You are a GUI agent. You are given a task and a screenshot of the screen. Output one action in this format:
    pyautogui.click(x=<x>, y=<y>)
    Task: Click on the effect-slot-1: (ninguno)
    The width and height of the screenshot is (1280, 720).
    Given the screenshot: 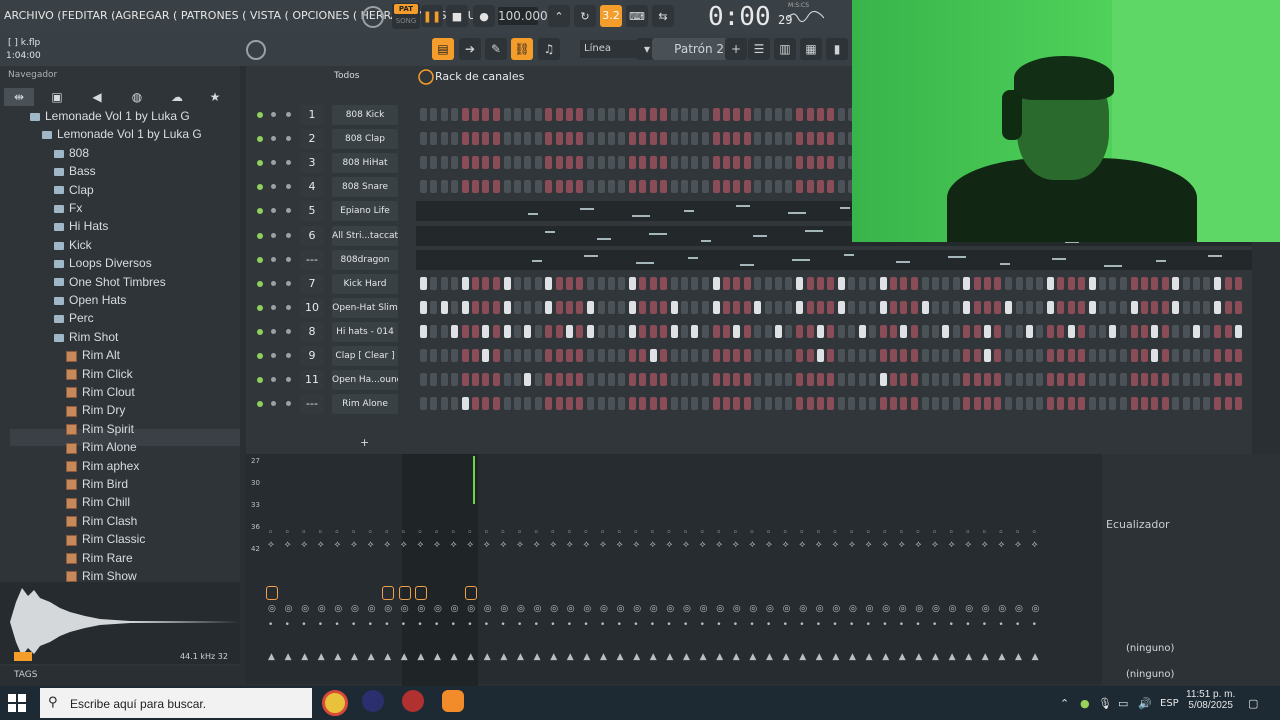 What is the action you would take?
    pyautogui.click(x=1191, y=649)
    